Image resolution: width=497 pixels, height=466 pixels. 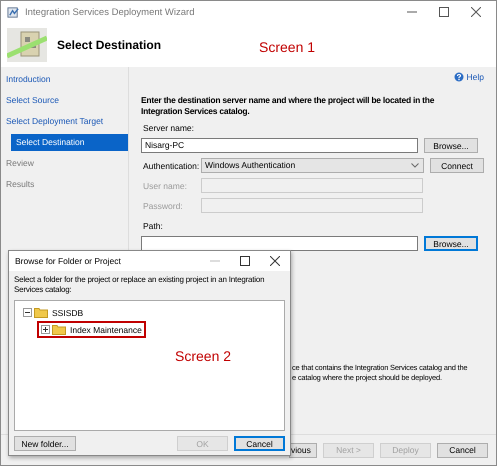 What do you see at coordinates (312, 185) in the screenshot?
I see `user-name-field` at bounding box center [312, 185].